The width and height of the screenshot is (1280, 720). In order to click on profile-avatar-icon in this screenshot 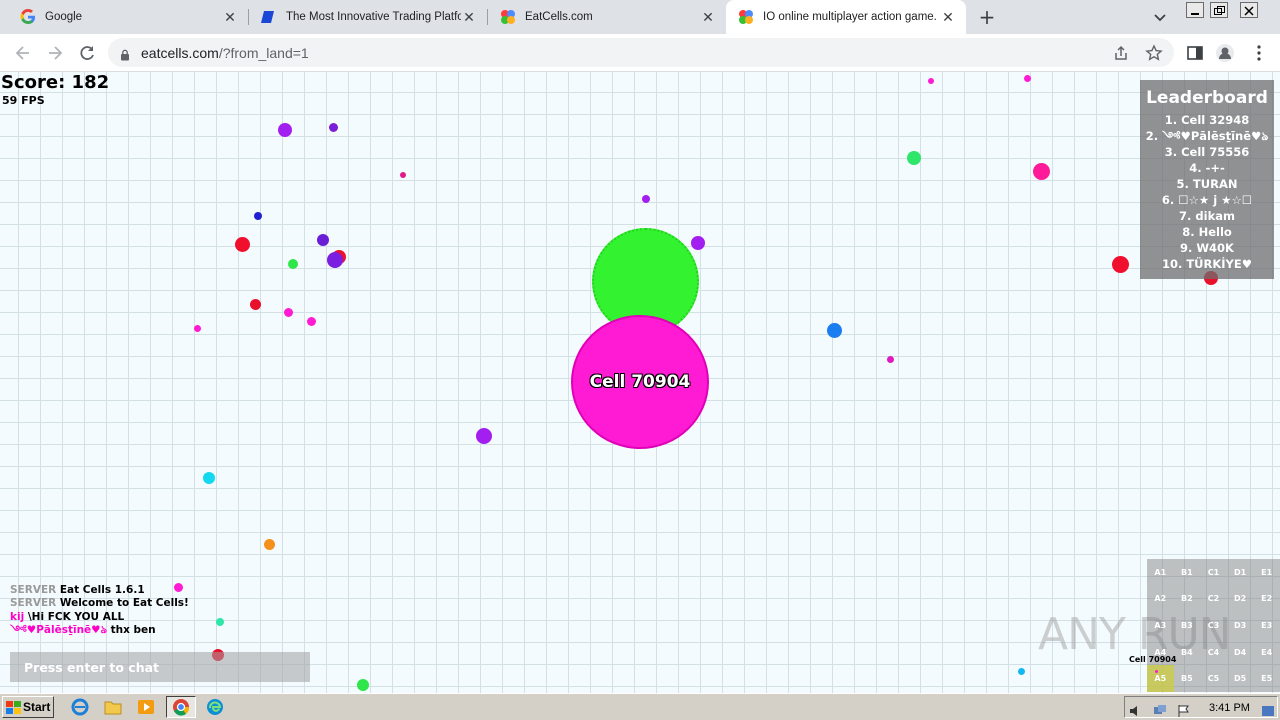, I will do `click(1225, 53)`.